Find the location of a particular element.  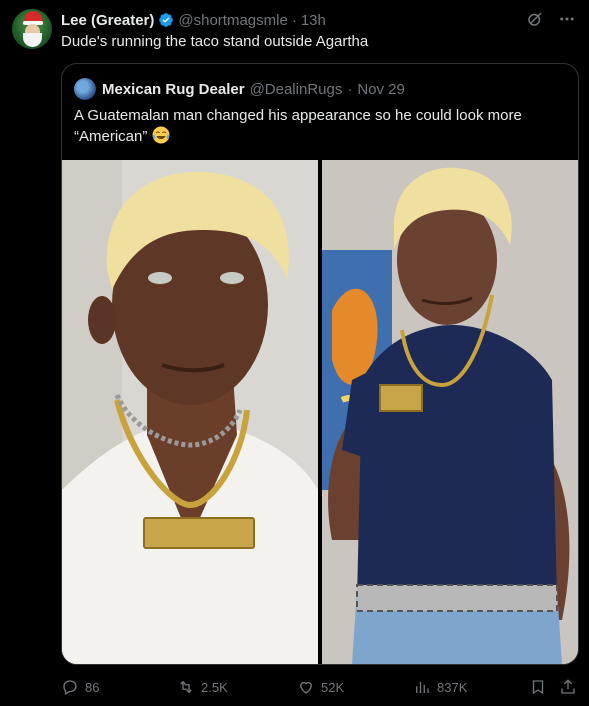

like-button: 52K is located at coordinates (320, 687).